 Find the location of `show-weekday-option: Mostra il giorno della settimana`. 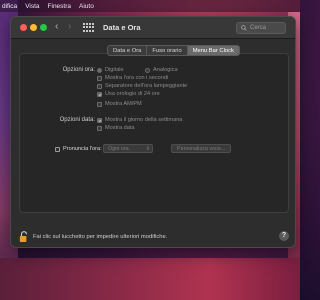

show-weekday-option: Mostra il giorno della settimana is located at coordinates (139, 120).